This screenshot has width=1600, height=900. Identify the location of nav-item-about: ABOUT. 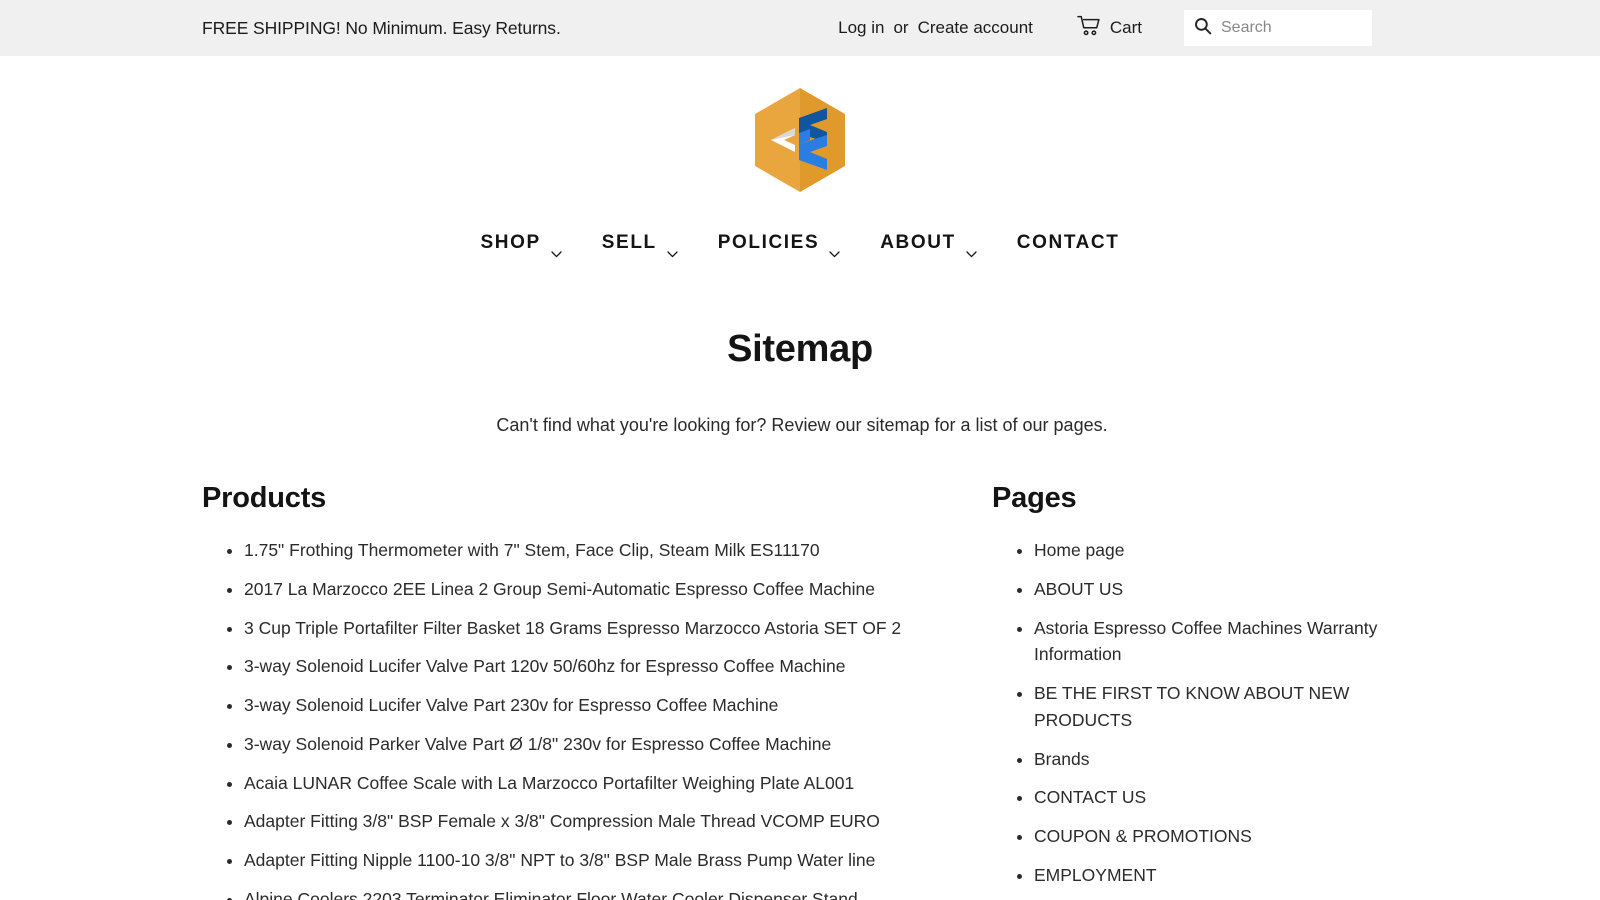
(928, 243).